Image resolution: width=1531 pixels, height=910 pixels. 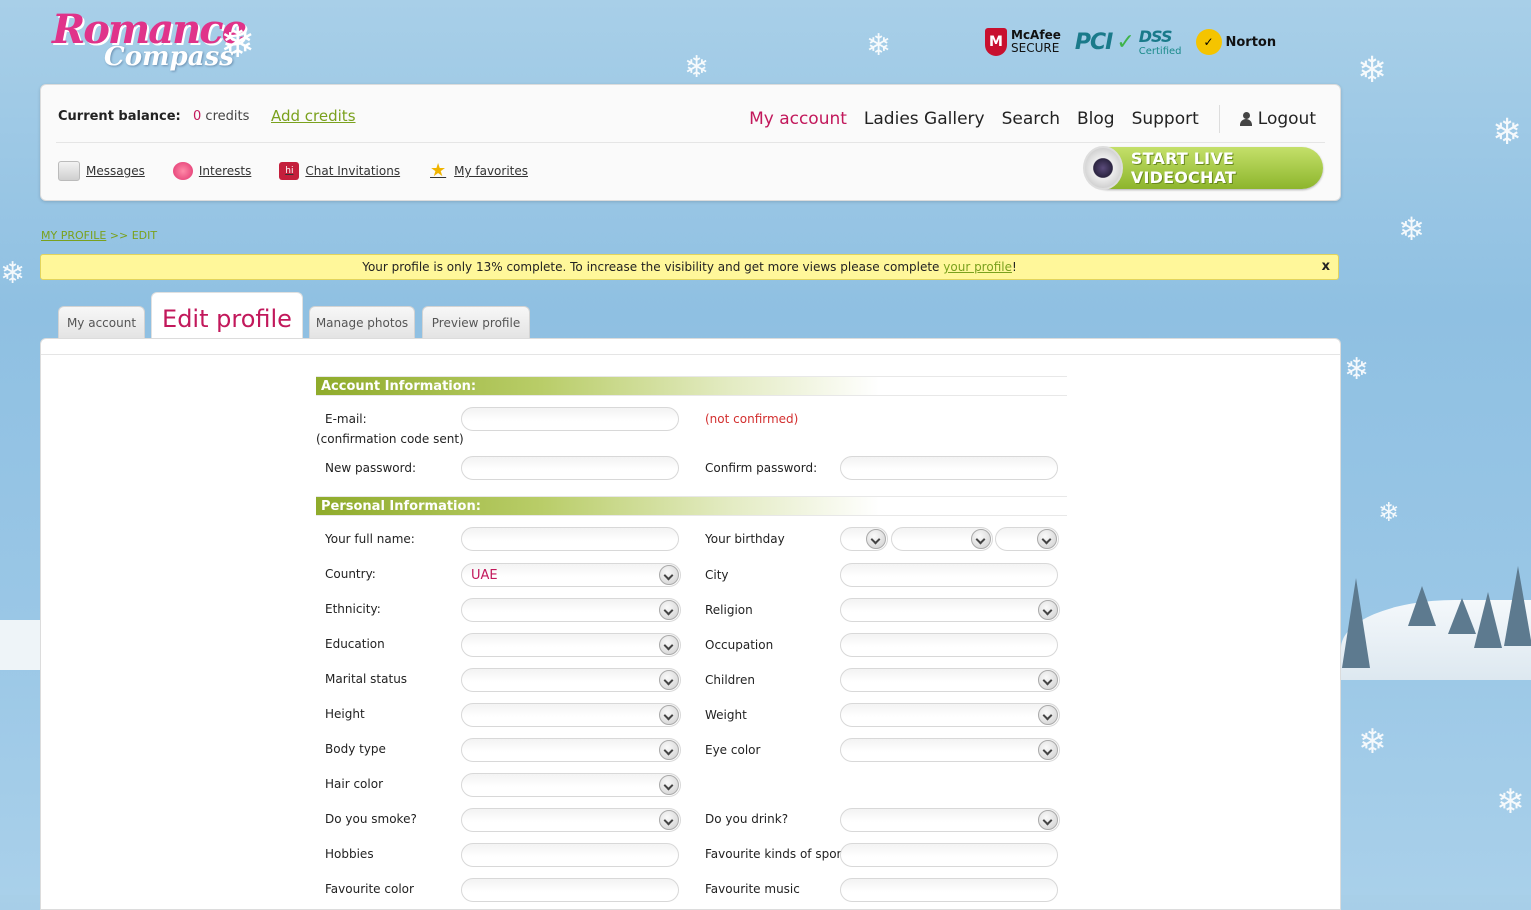 What do you see at coordinates (949, 855) in the screenshot?
I see `sports-field` at bounding box center [949, 855].